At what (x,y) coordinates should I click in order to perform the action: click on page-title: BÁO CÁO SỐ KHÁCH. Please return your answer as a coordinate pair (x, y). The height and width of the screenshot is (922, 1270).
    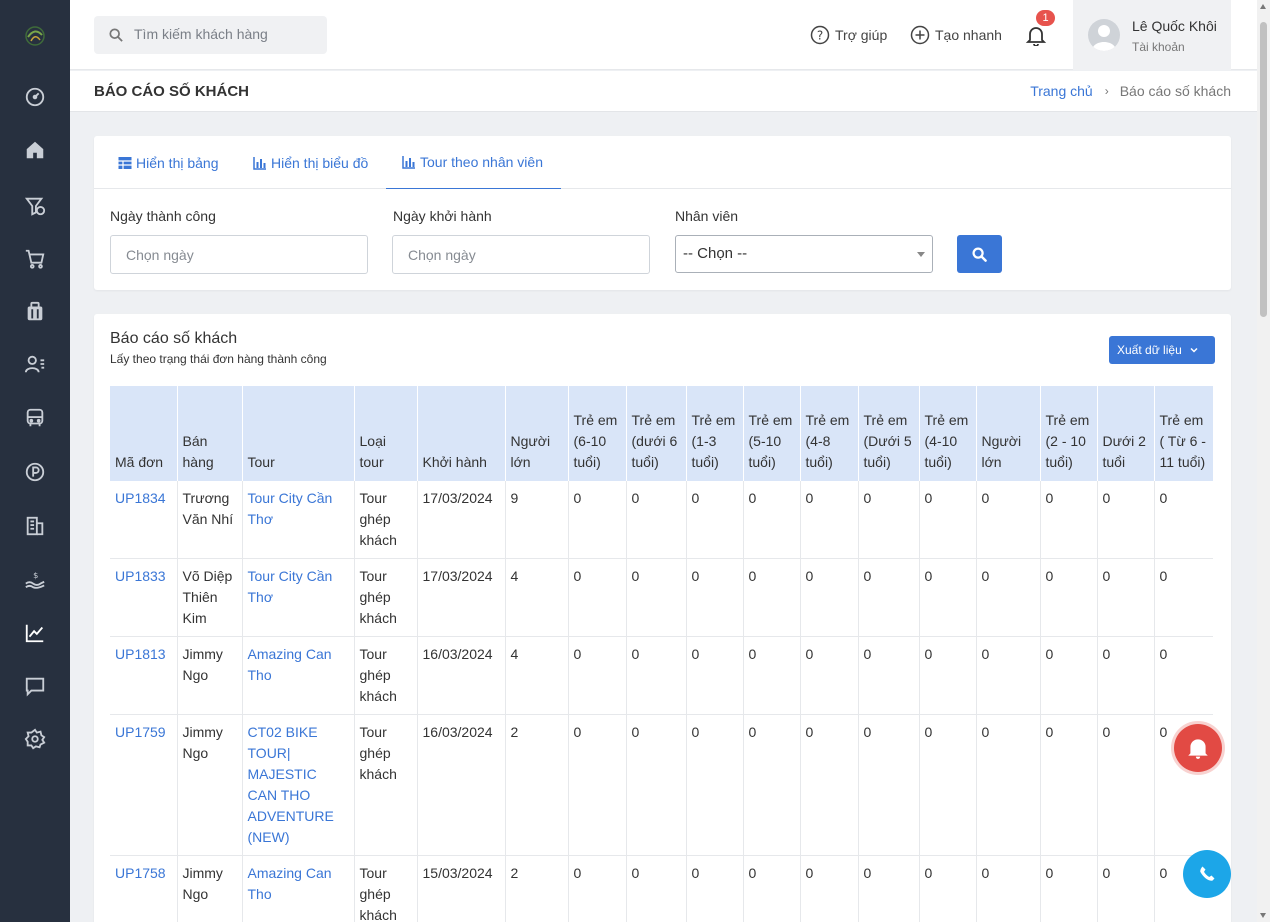
    Looking at the image, I should click on (172, 91).